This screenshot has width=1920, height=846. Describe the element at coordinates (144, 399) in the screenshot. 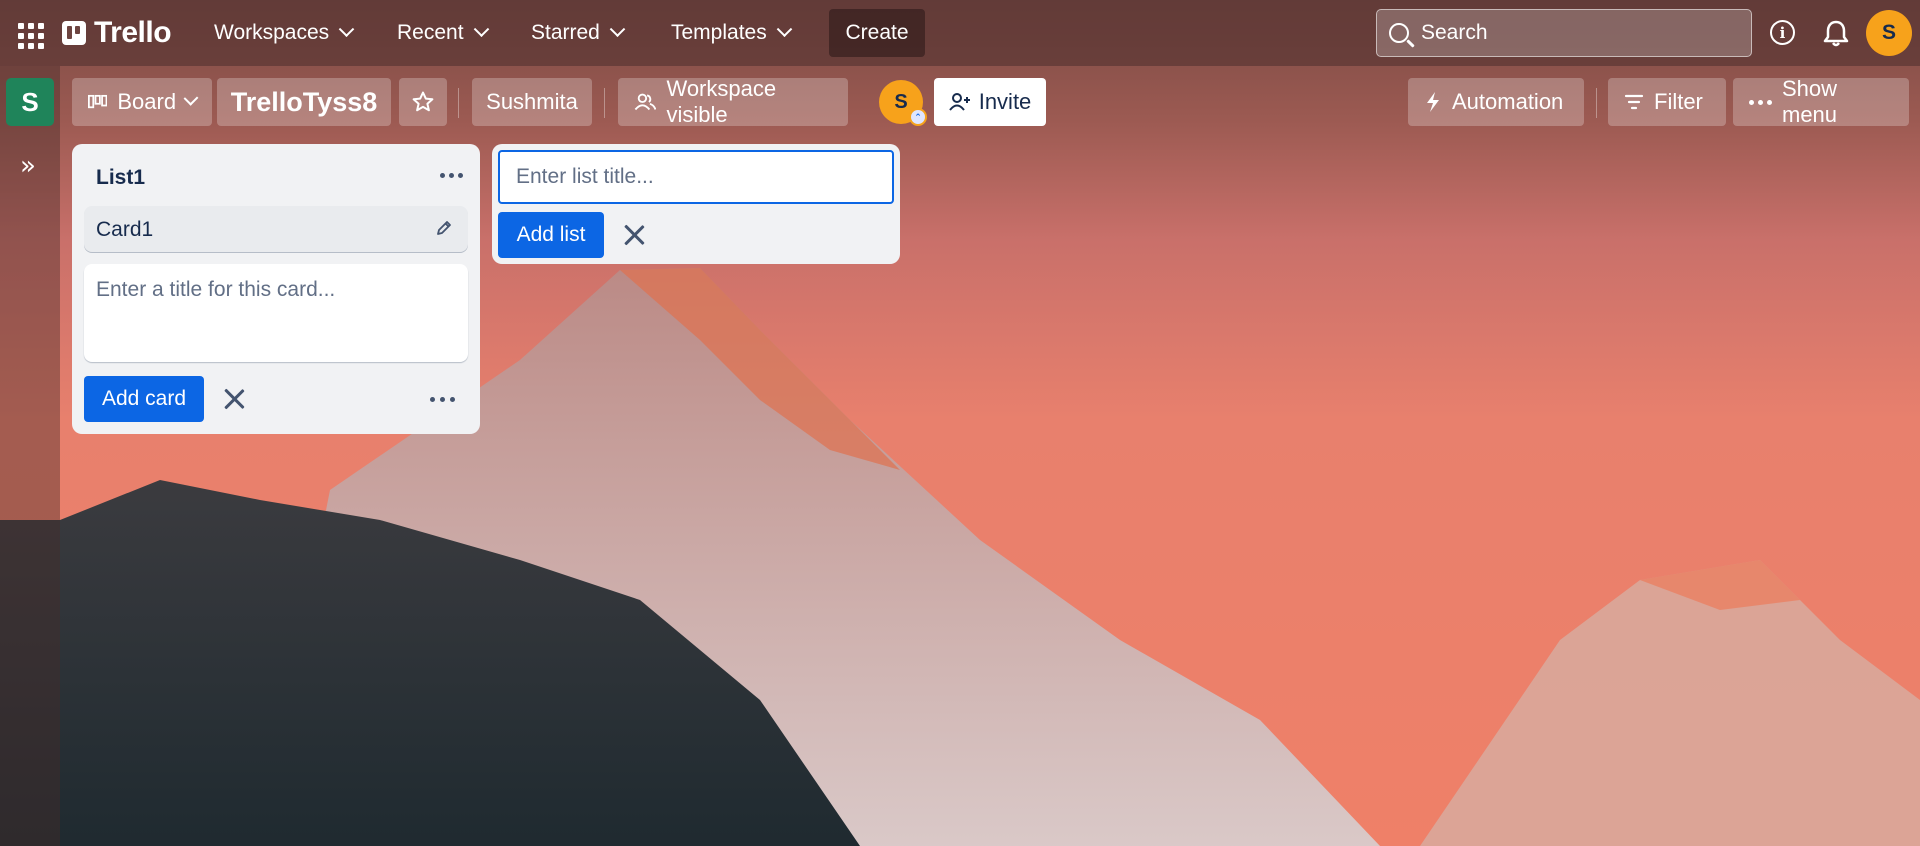

I see `add-card-button: Add card` at that location.